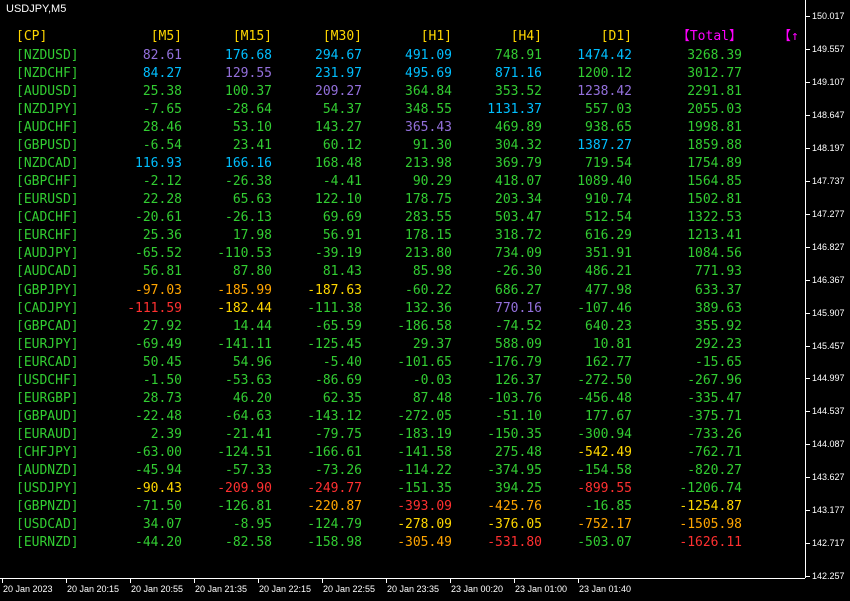 This screenshot has width=850, height=601. Describe the element at coordinates (158, 290) in the screenshot. I see `value-cell: -97.03` at that location.